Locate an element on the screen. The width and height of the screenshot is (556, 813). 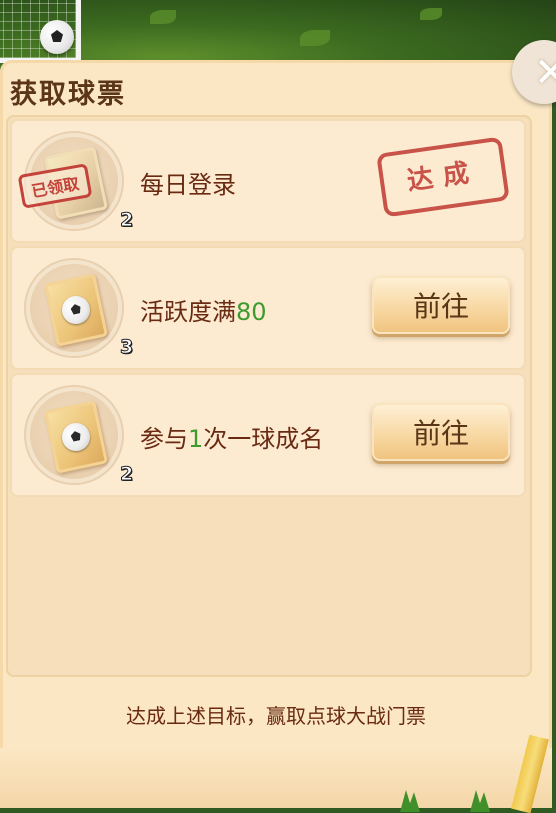
close-icon: ✕ is located at coordinates (545, 73).